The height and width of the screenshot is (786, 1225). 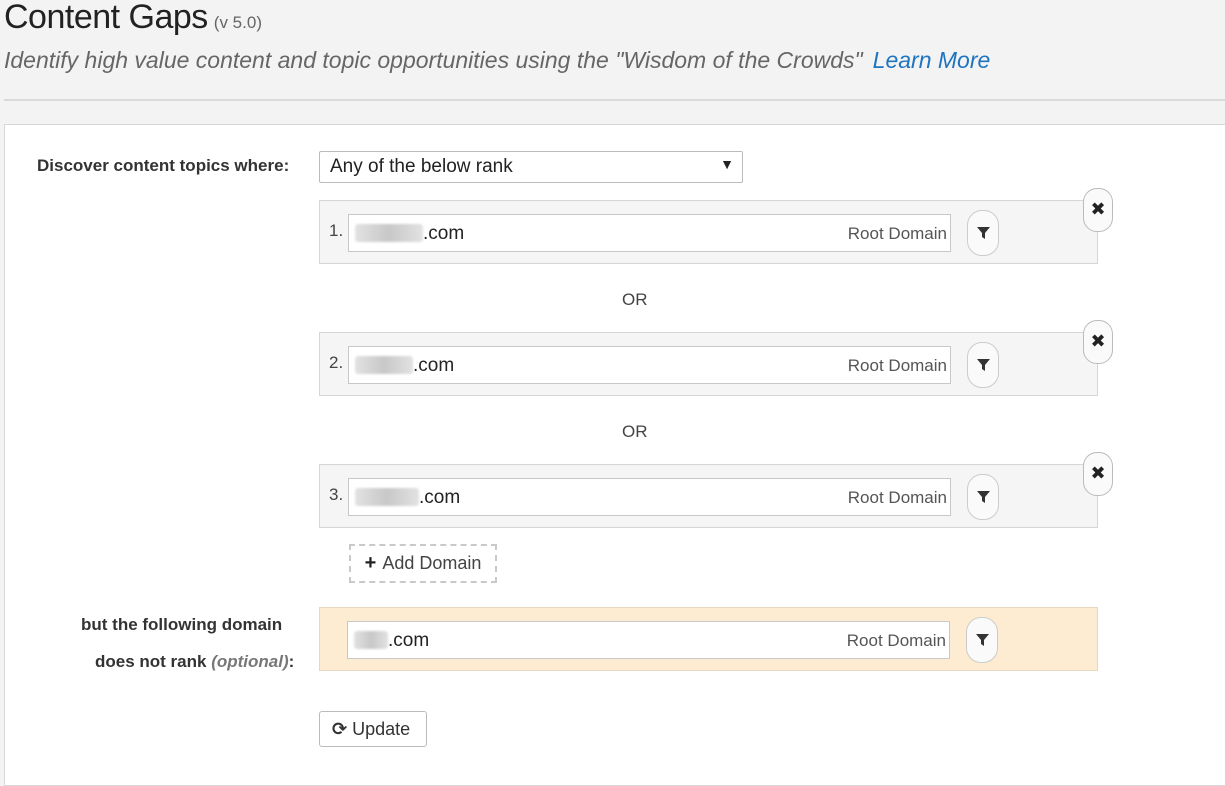 I want to click on remove-domain-button-3: ✖, so click(x=1098, y=474).